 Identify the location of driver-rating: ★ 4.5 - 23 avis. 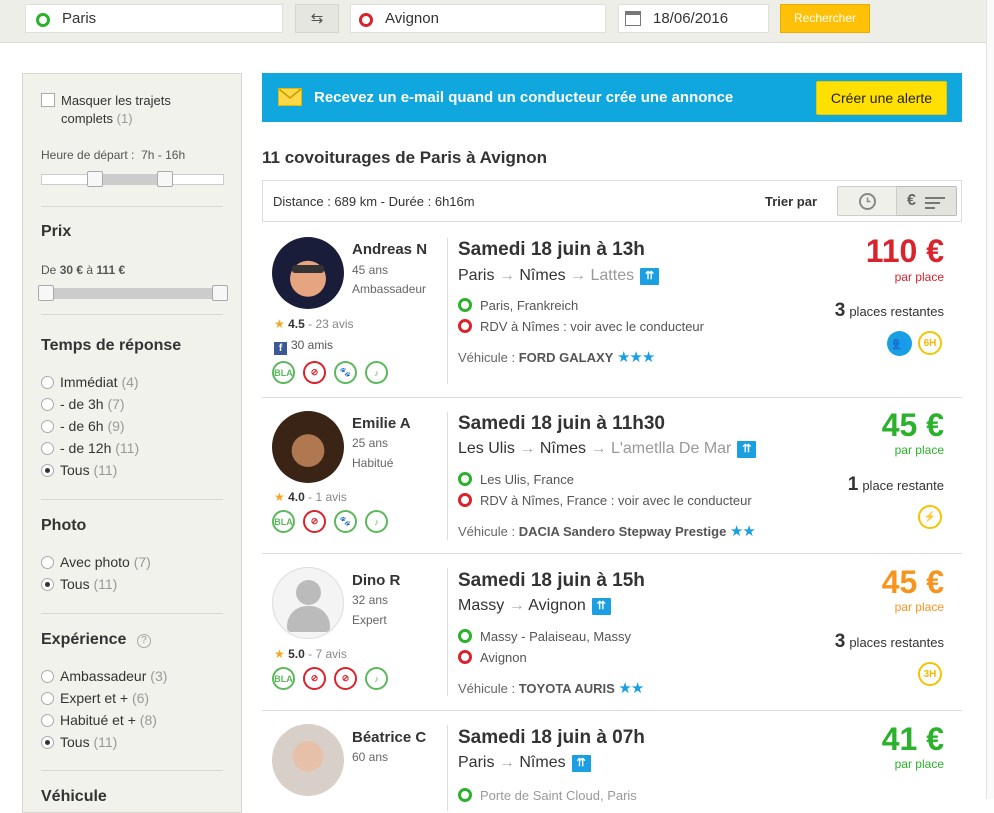
(314, 324).